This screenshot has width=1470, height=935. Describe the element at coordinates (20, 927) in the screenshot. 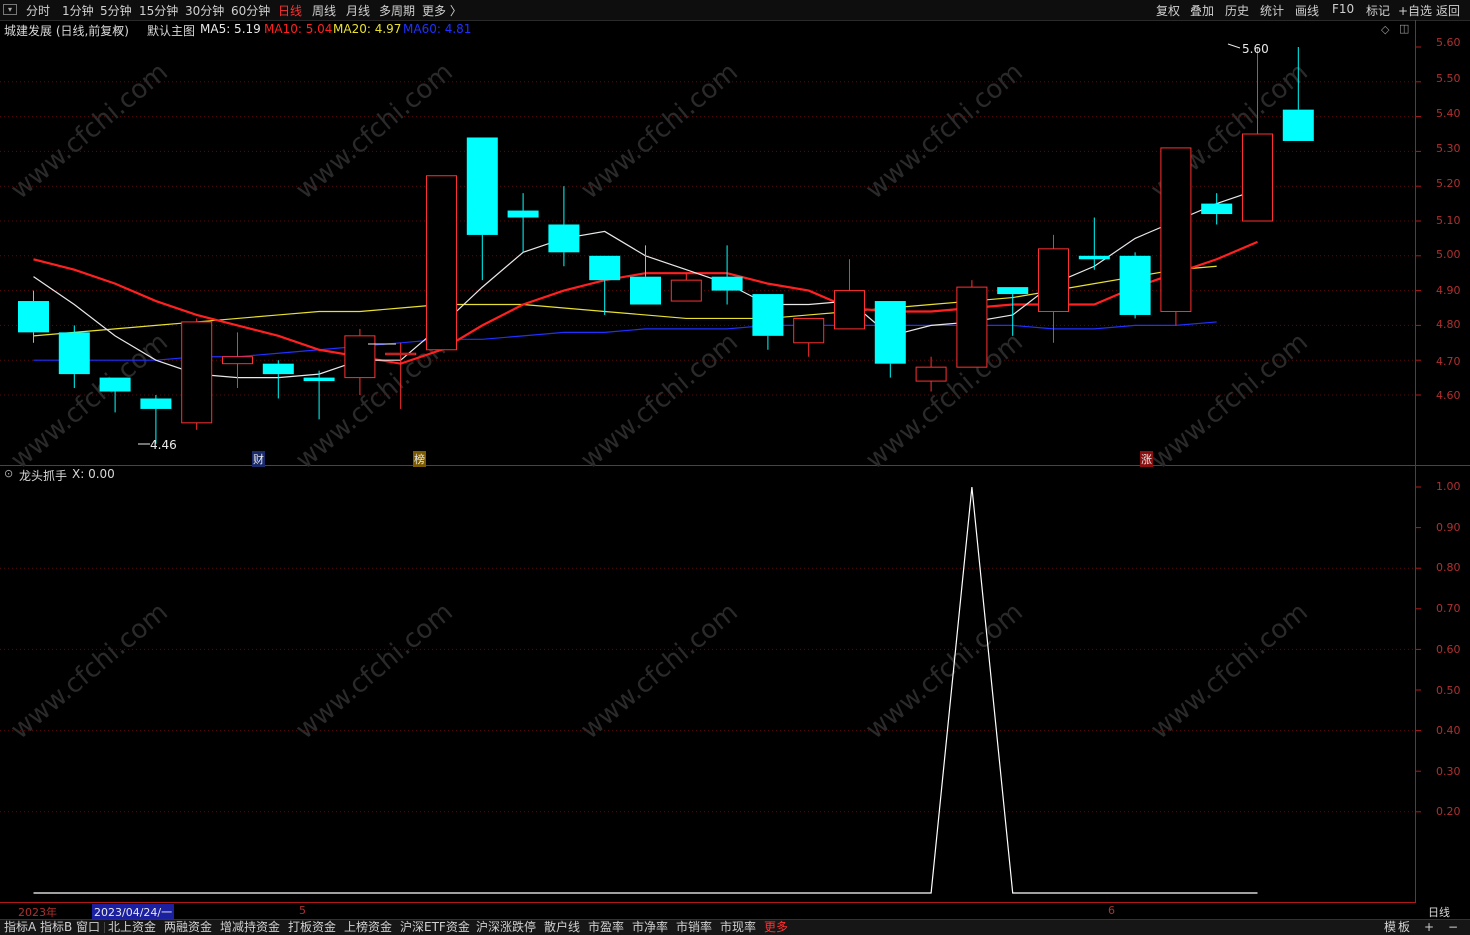

I see `tab-indicator-a: 指标A` at that location.